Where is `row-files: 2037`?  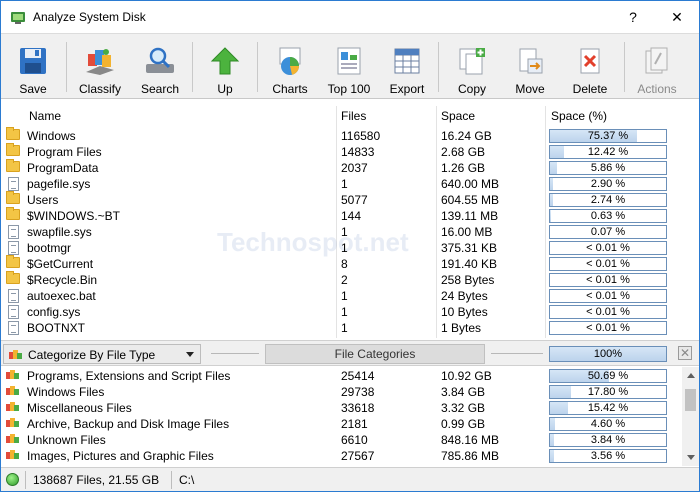
row-files: 2037 is located at coordinates (354, 168).